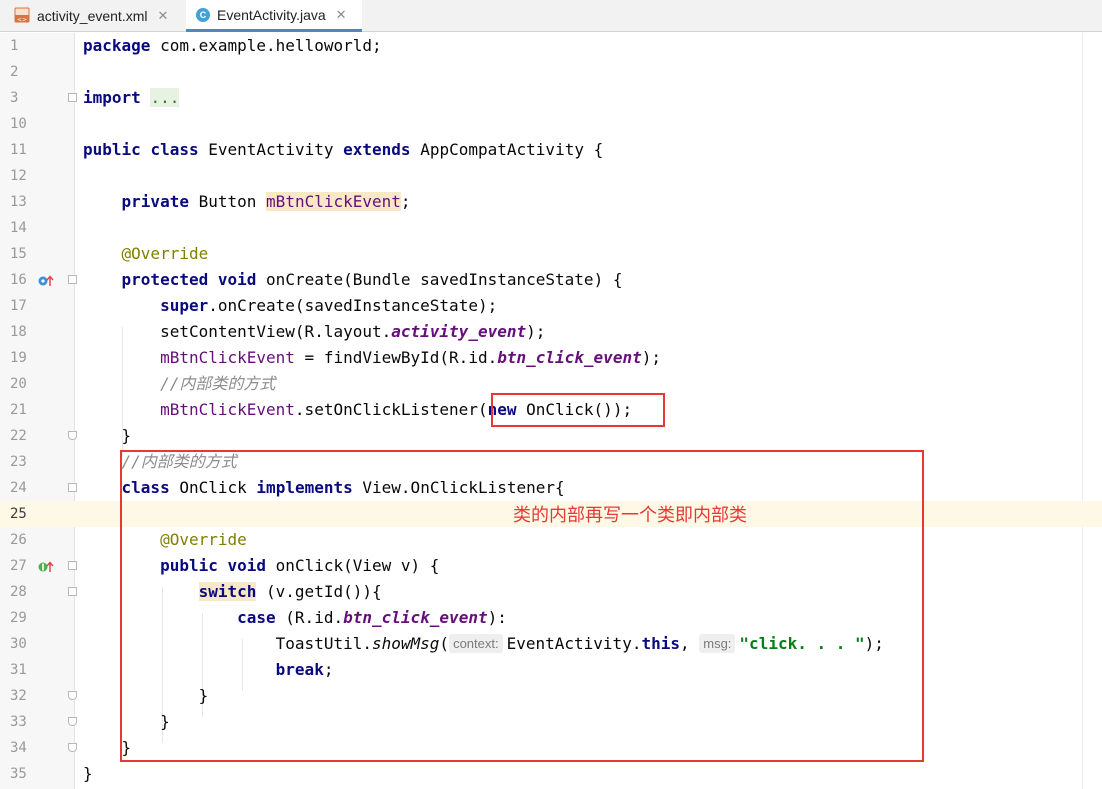 This screenshot has width=1102, height=789. I want to click on tab-event-activity-java: C EventActivity.java ✕, so click(274, 16).